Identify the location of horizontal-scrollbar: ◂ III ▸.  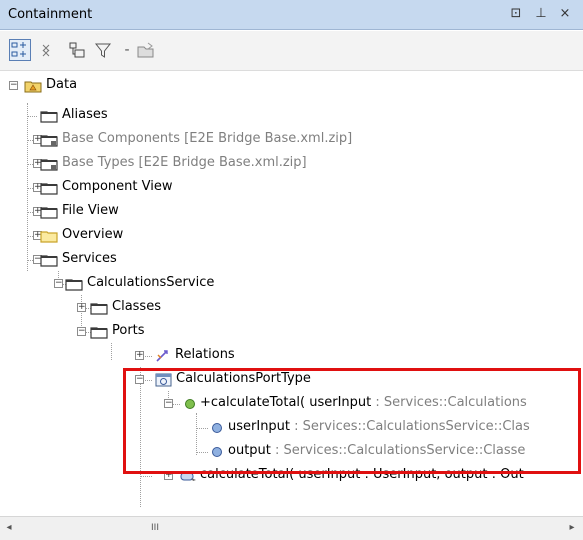
(291, 528).